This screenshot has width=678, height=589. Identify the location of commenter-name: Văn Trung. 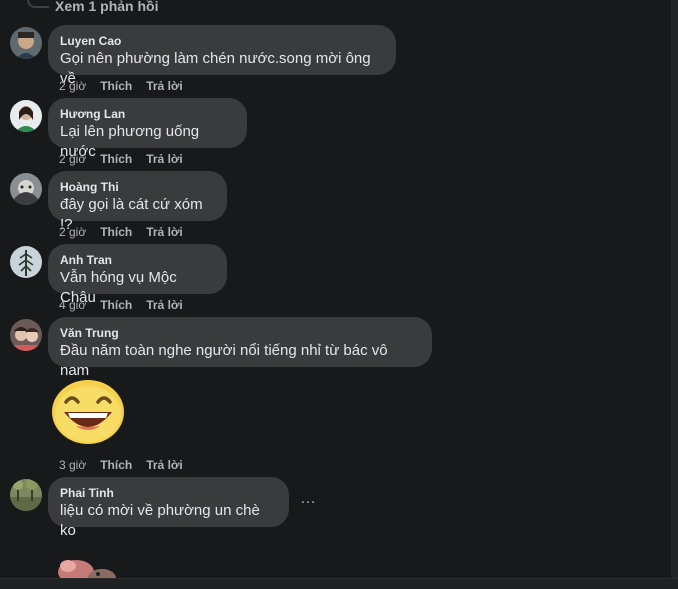
(240, 333).